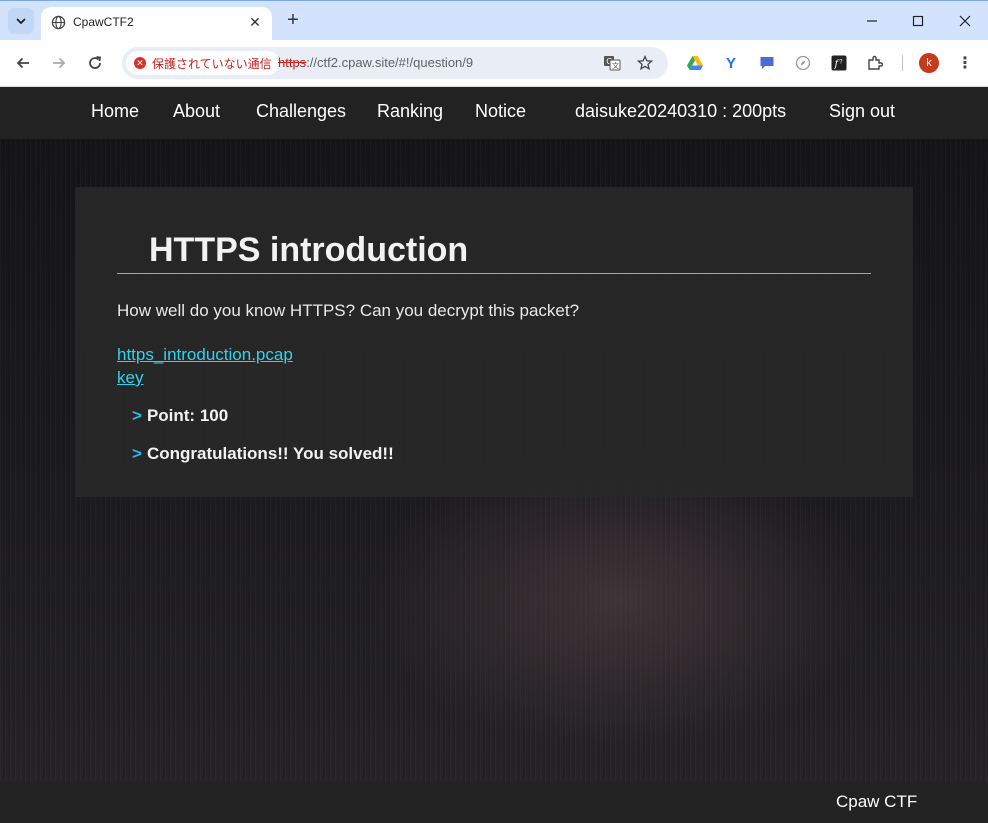  I want to click on compass-icon, so click(803, 63).